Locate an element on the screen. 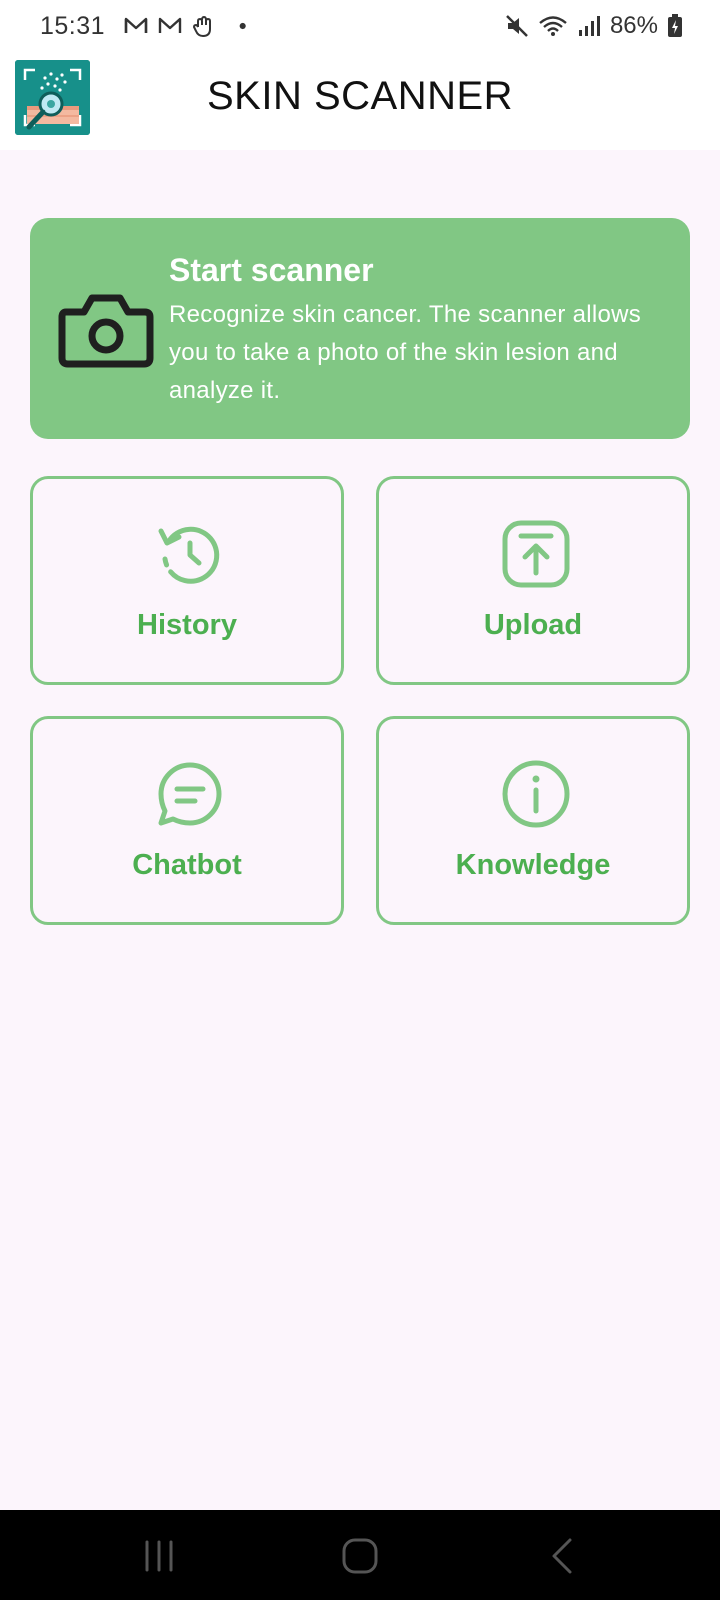 This screenshot has height=1600, width=720. camera-icon is located at coordinates (106, 331).